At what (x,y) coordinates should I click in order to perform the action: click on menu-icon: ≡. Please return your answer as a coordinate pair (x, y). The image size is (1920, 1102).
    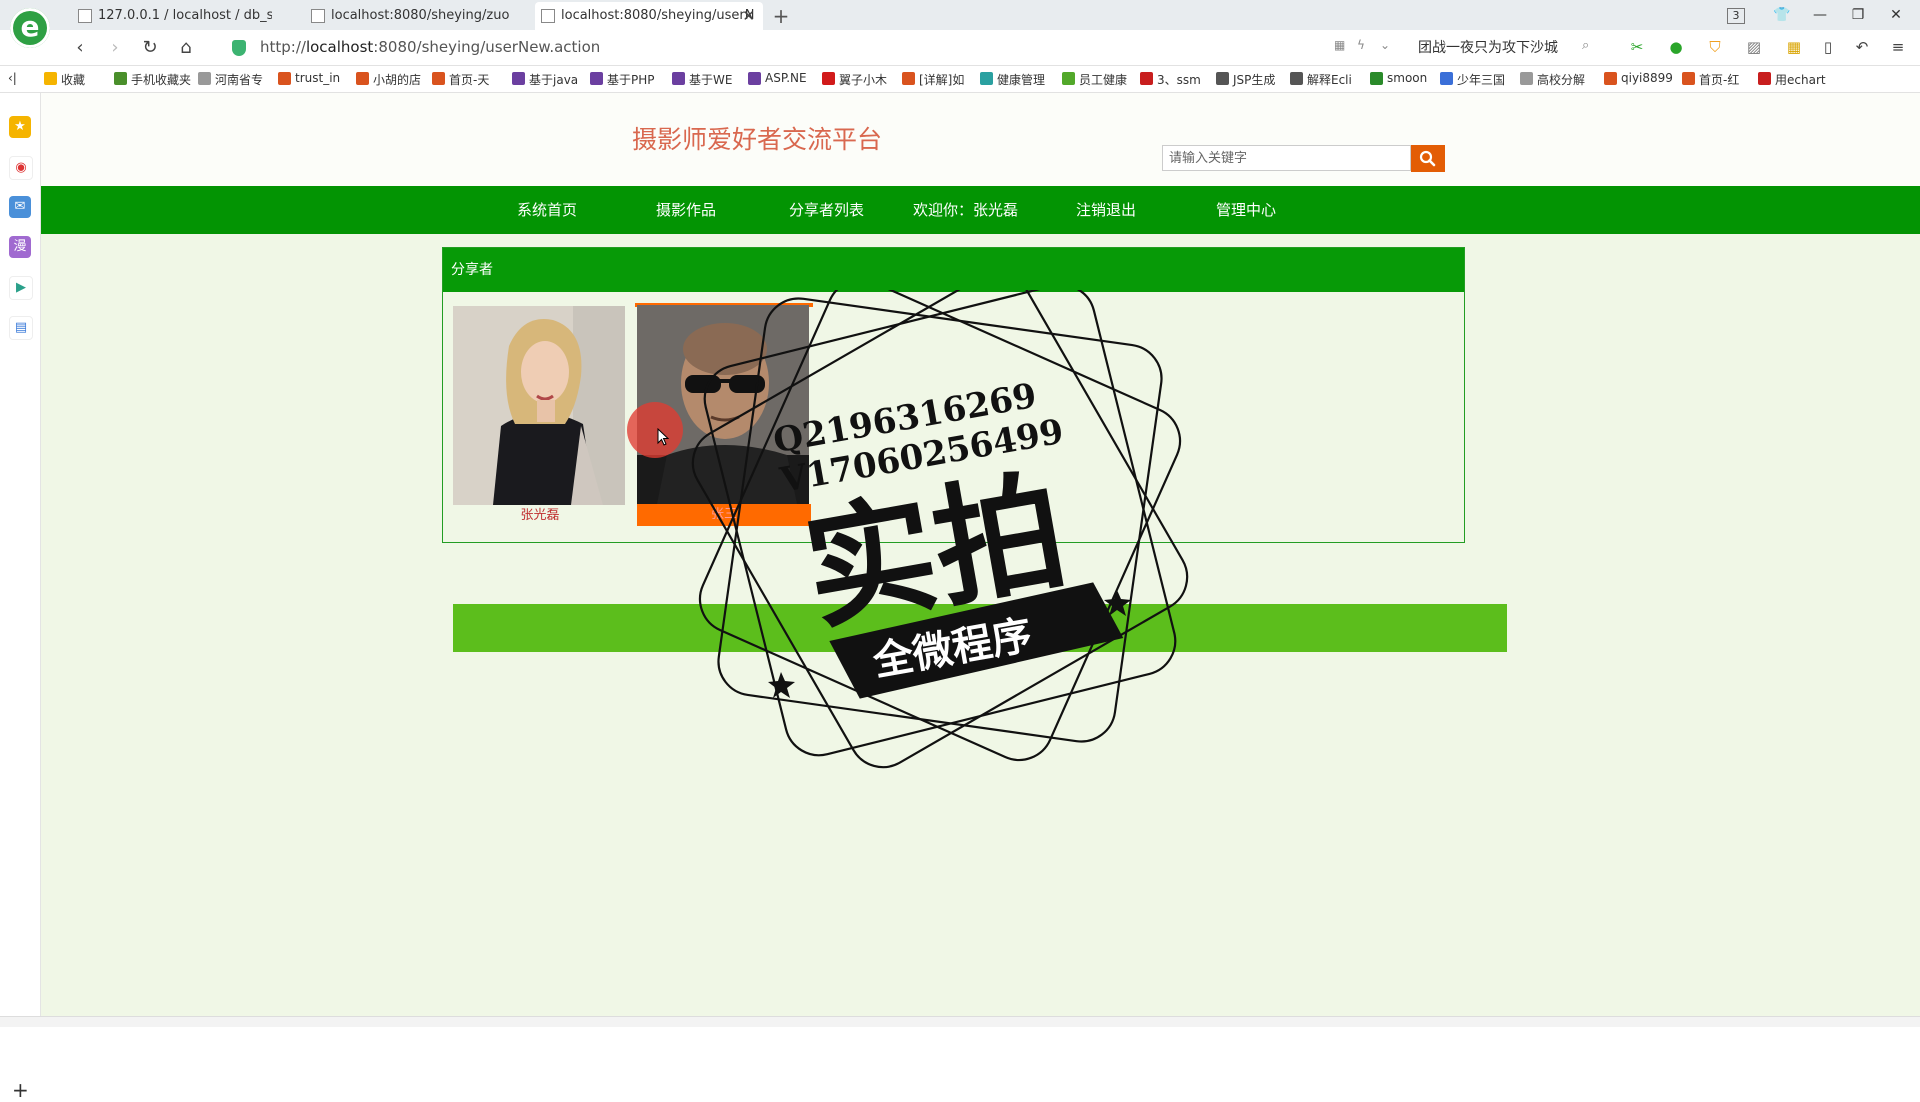
    Looking at the image, I should click on (1898, 47).